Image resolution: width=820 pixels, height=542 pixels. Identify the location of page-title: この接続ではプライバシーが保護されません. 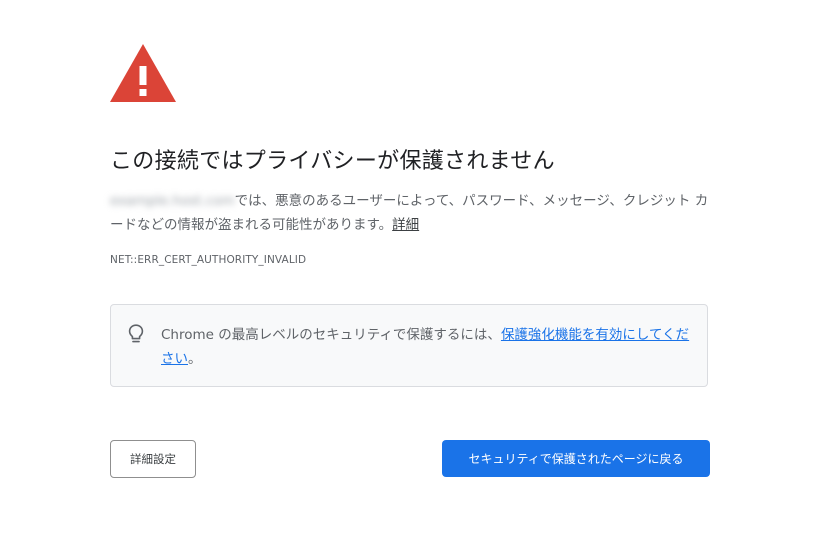
(332, 161).